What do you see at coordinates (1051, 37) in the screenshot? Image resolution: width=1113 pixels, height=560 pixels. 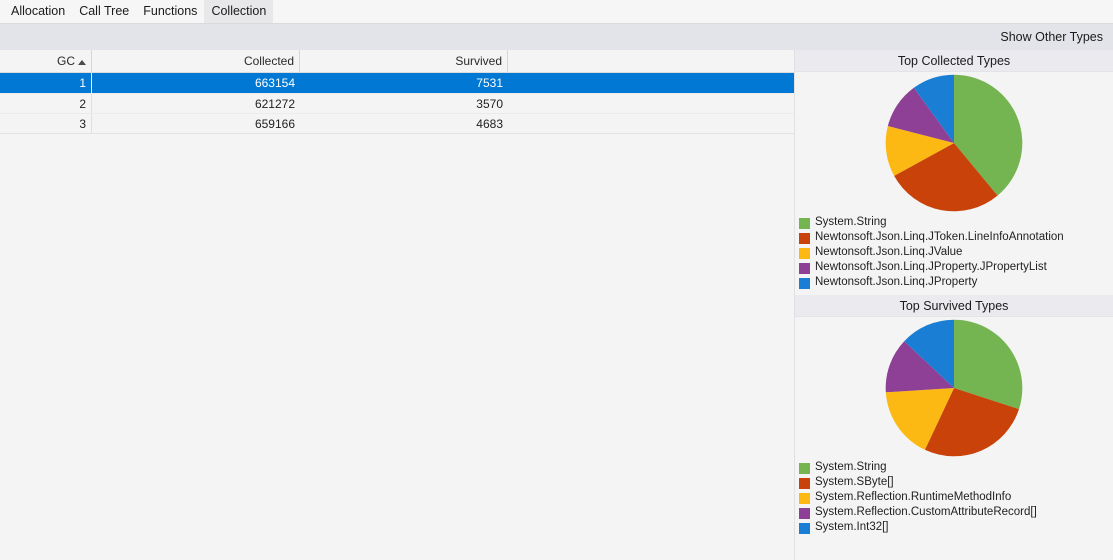 I see `show-other-types-button: Show Other Types` at bounding box center [1051, 37].